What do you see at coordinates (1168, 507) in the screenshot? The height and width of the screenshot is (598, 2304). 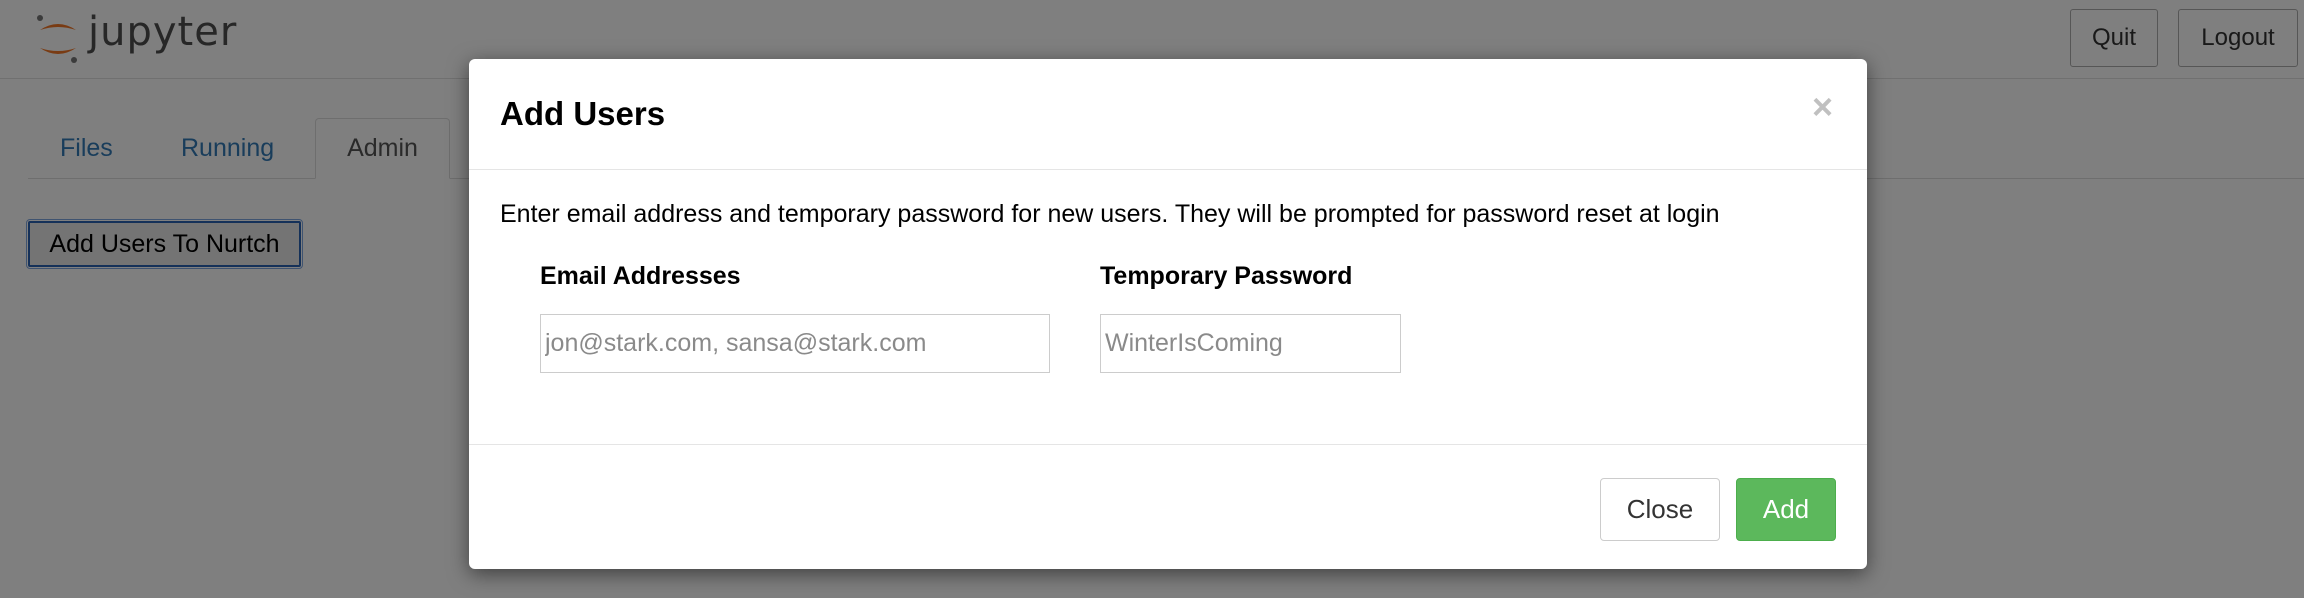 I see `modal-footer: Close Add` at bounding box center [1168, 507].